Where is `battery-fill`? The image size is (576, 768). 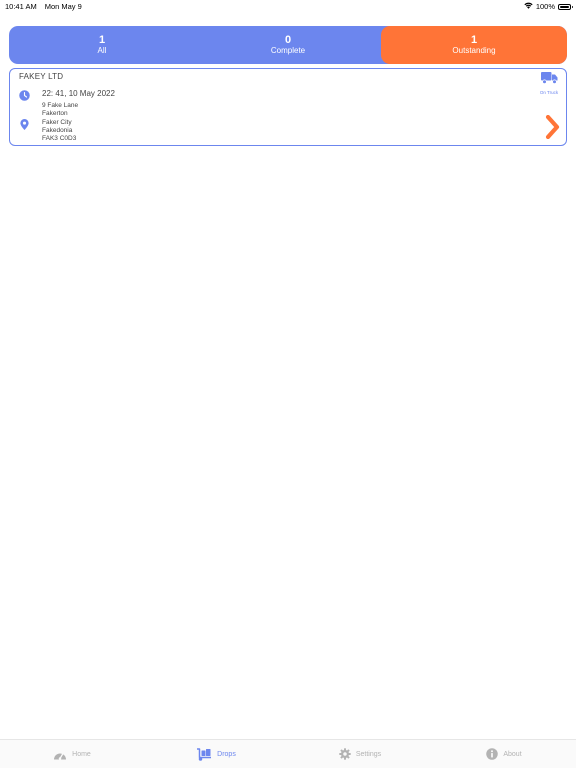 battery-fill is located at coordinates (564, 6).